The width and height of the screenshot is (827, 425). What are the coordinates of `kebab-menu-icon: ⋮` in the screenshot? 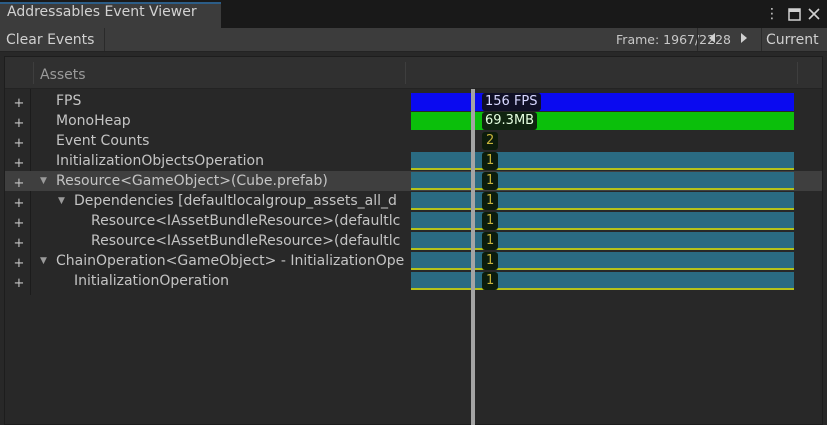 It's located at (772, 14).